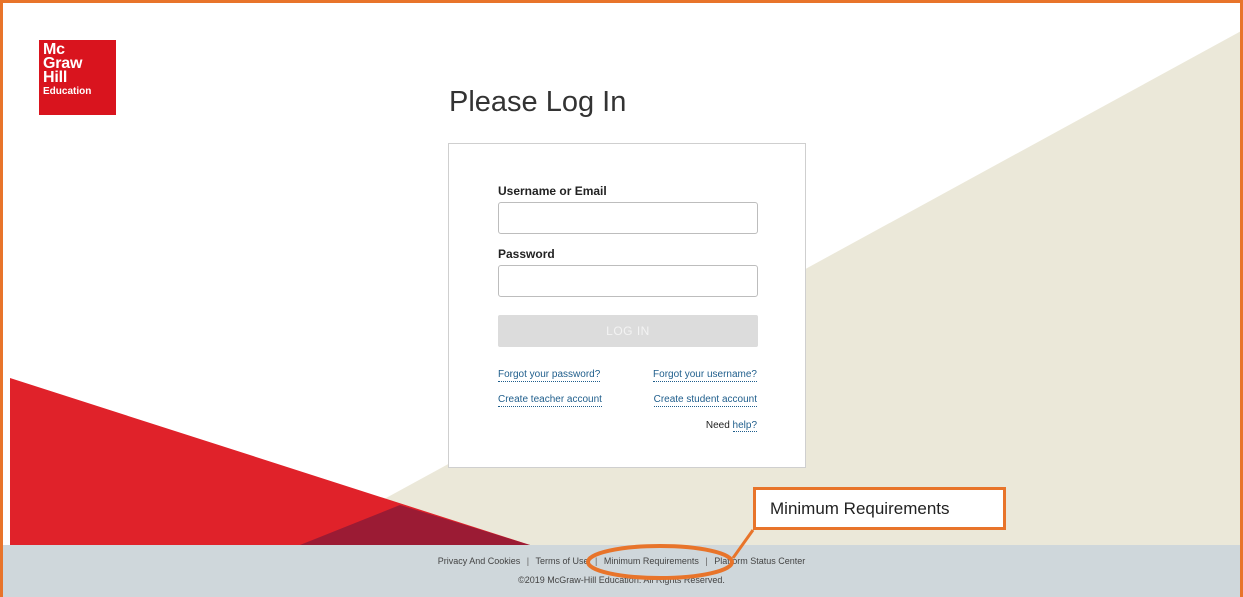 Image resolution: width=1243 pixels, height=597 pixels. I want to click on need-help-text: Need, so click(717, 425).